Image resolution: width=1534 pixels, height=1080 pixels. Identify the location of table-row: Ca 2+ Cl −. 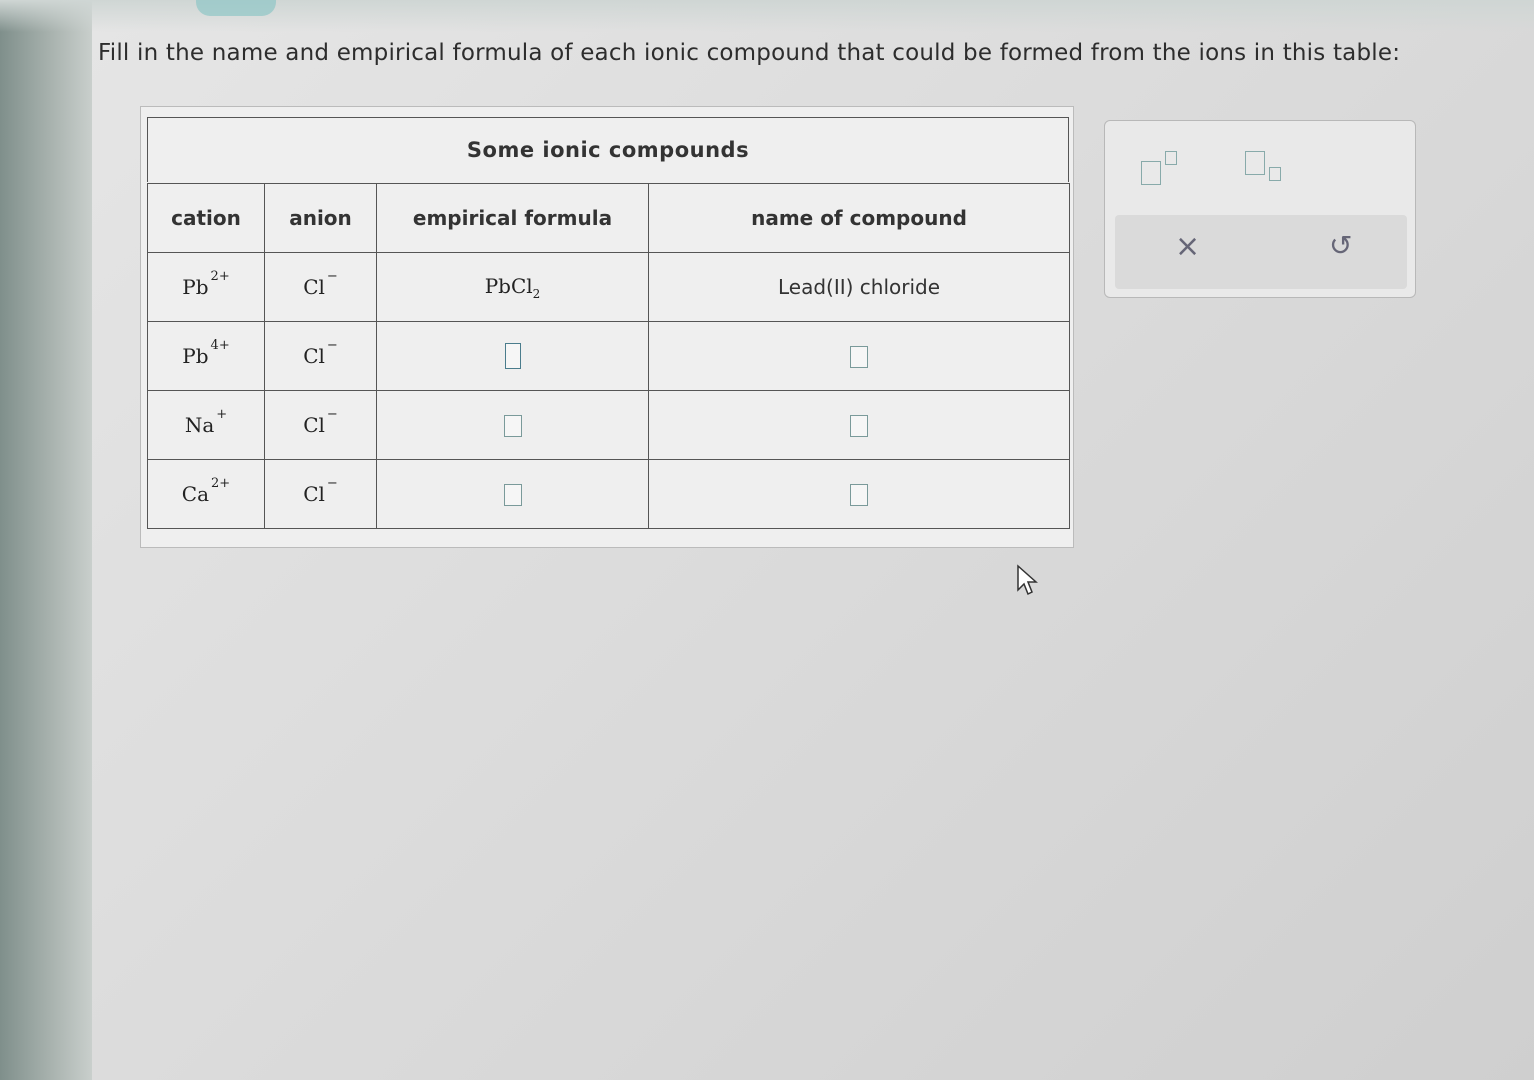
(608, 494).